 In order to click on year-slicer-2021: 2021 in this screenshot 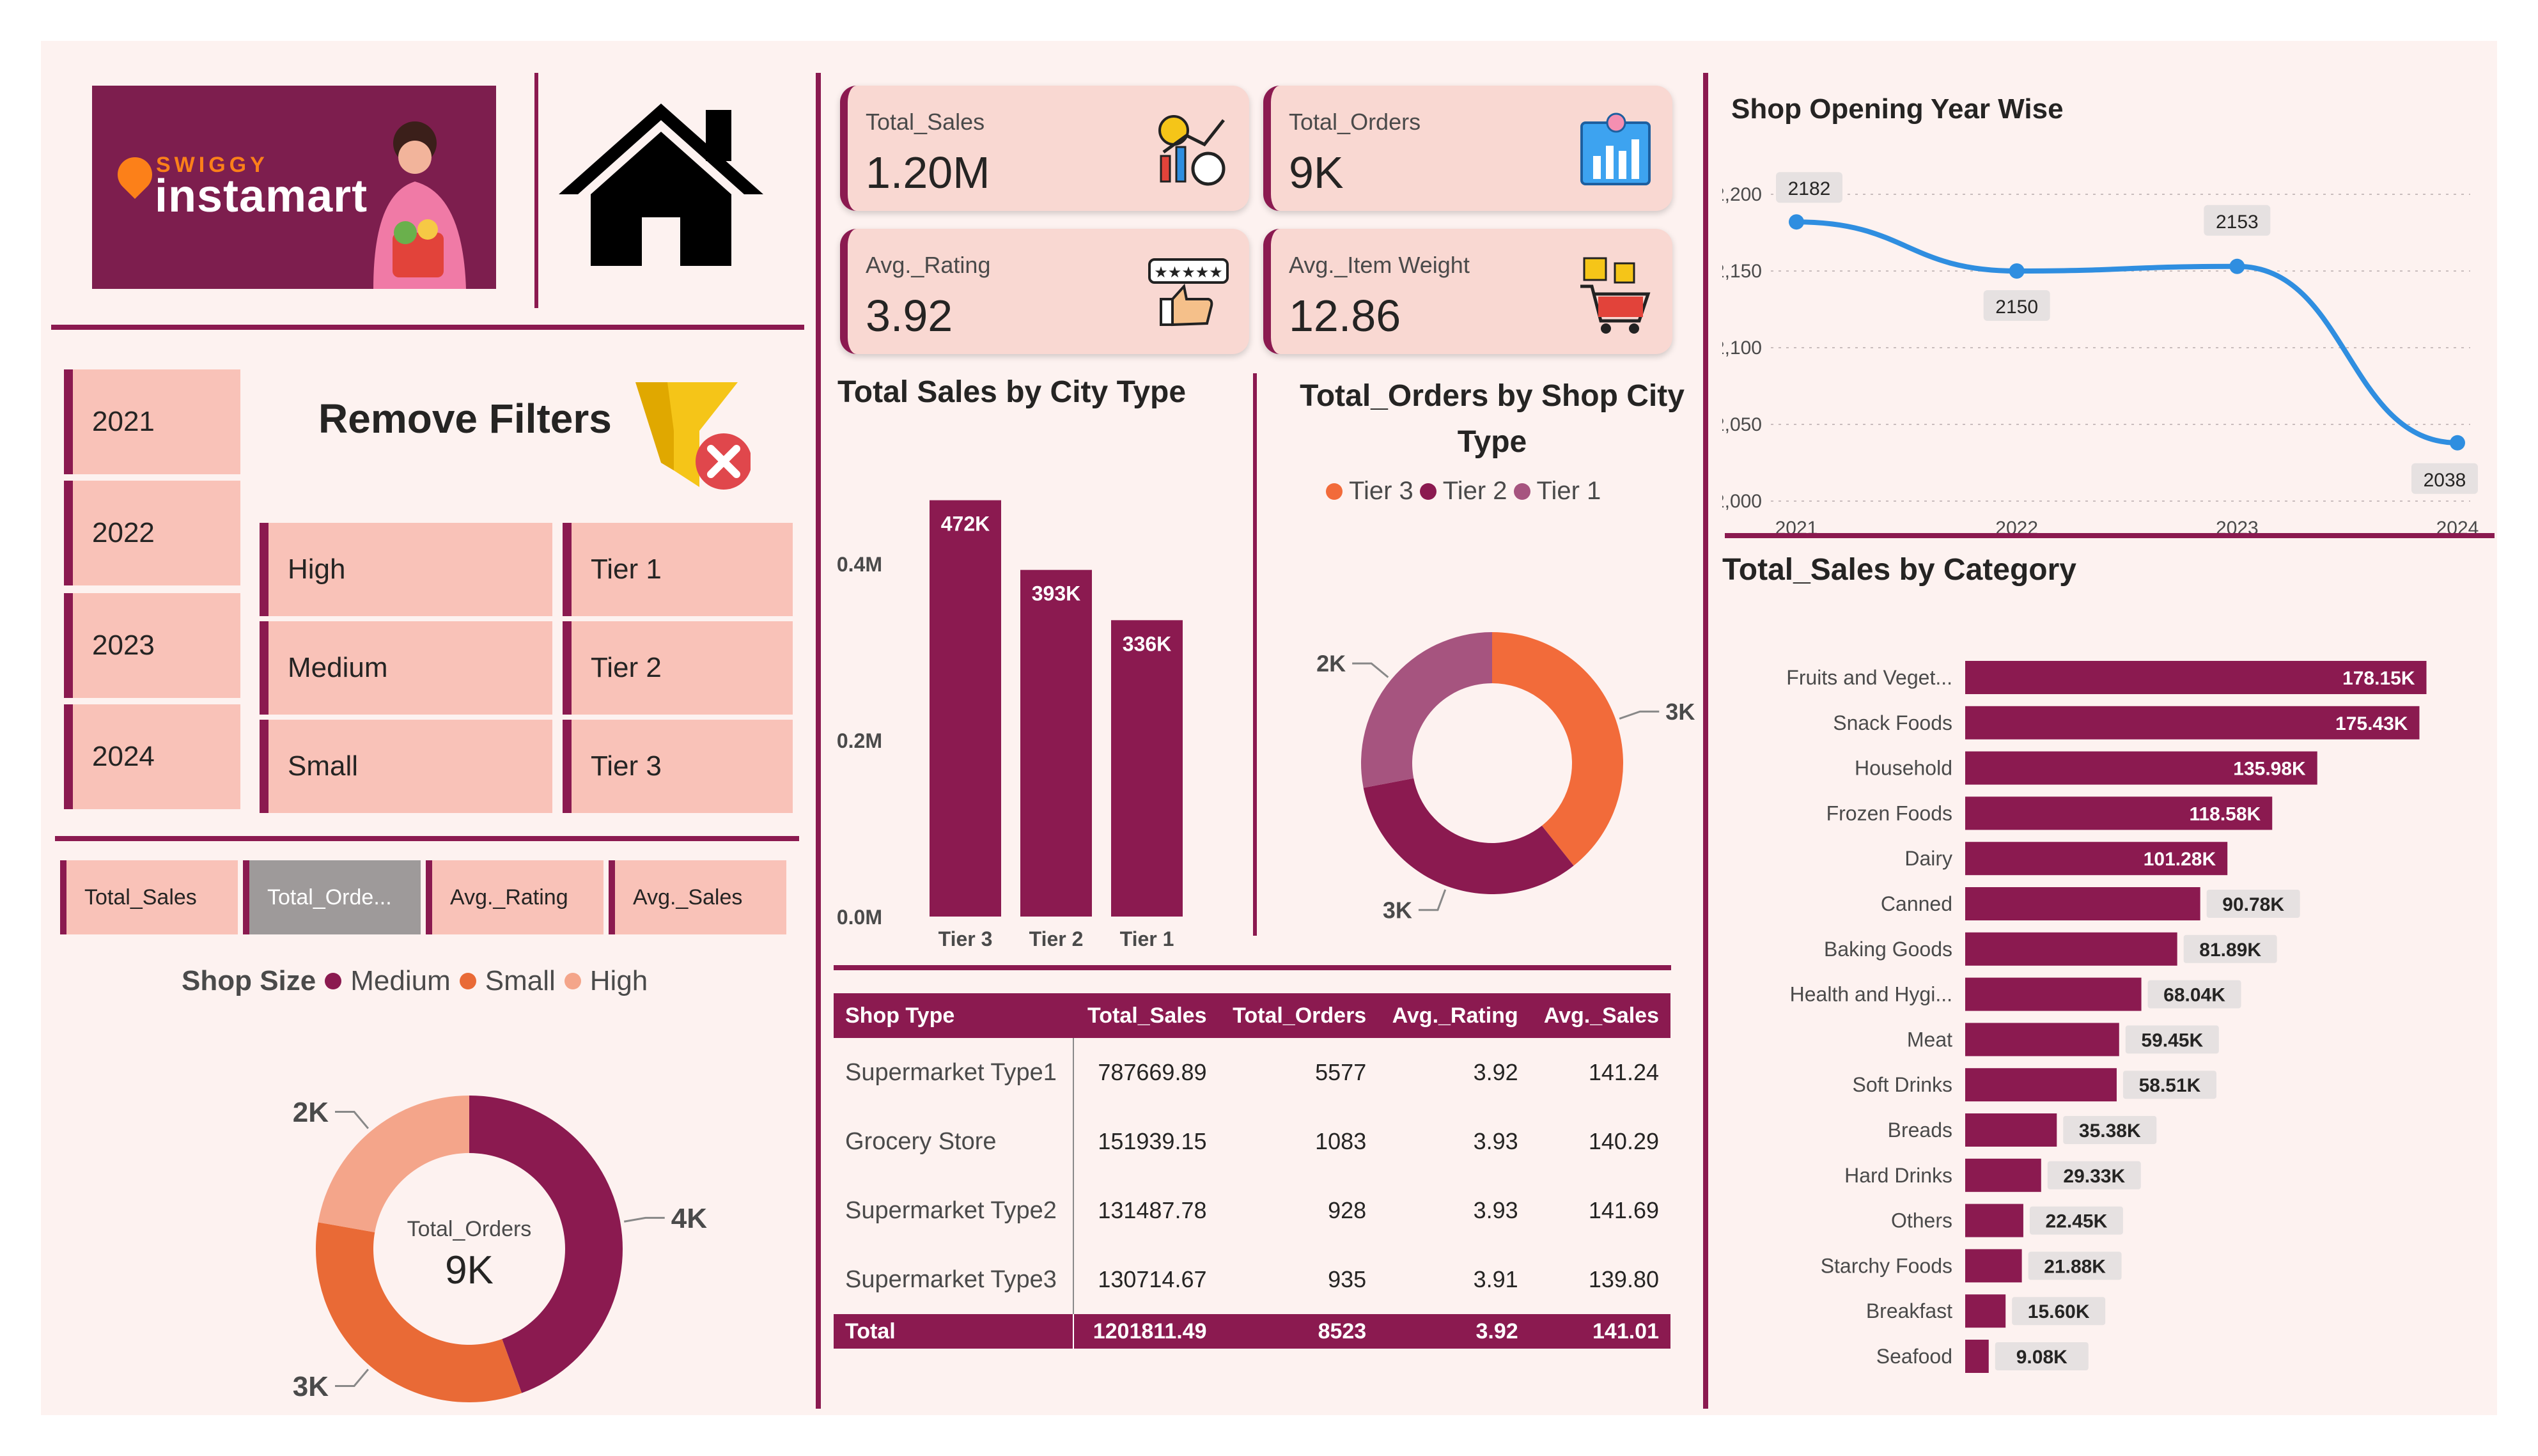, I will do `click(152, 421)`.